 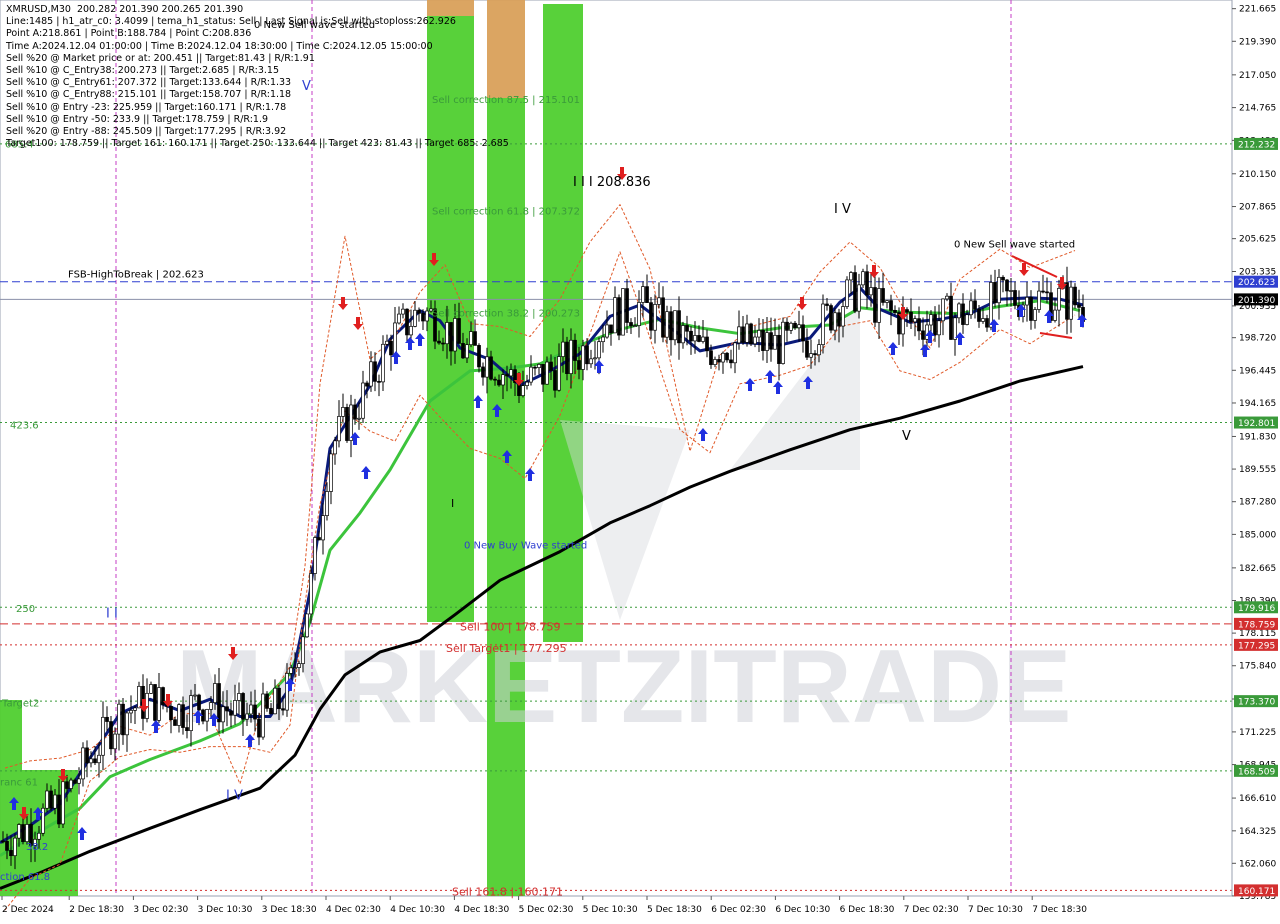 What do you see at coordinates (931, 910) in the screenshot?
I see `x-tick-label: 7 Dec 02:30` at bounding box center [931, 910].